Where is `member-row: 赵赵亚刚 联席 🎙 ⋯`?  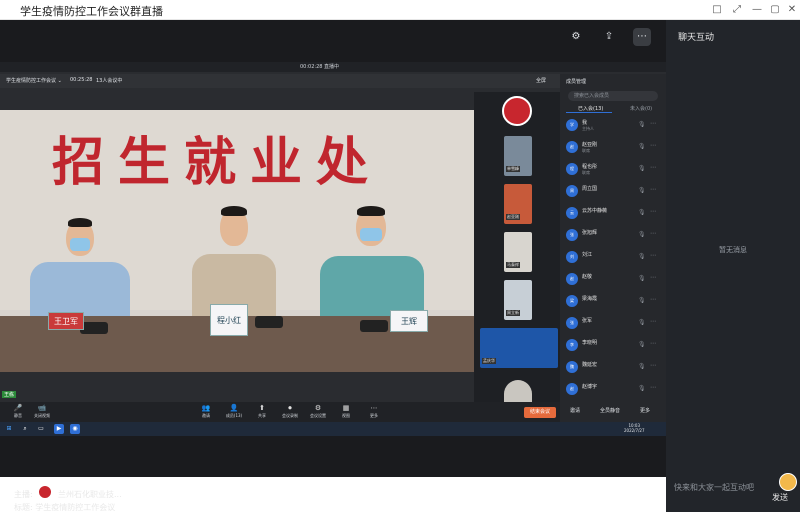 member-row: 赵赵亚刚 联席 🎙 ⋯ is located at coordinates (613, 147).